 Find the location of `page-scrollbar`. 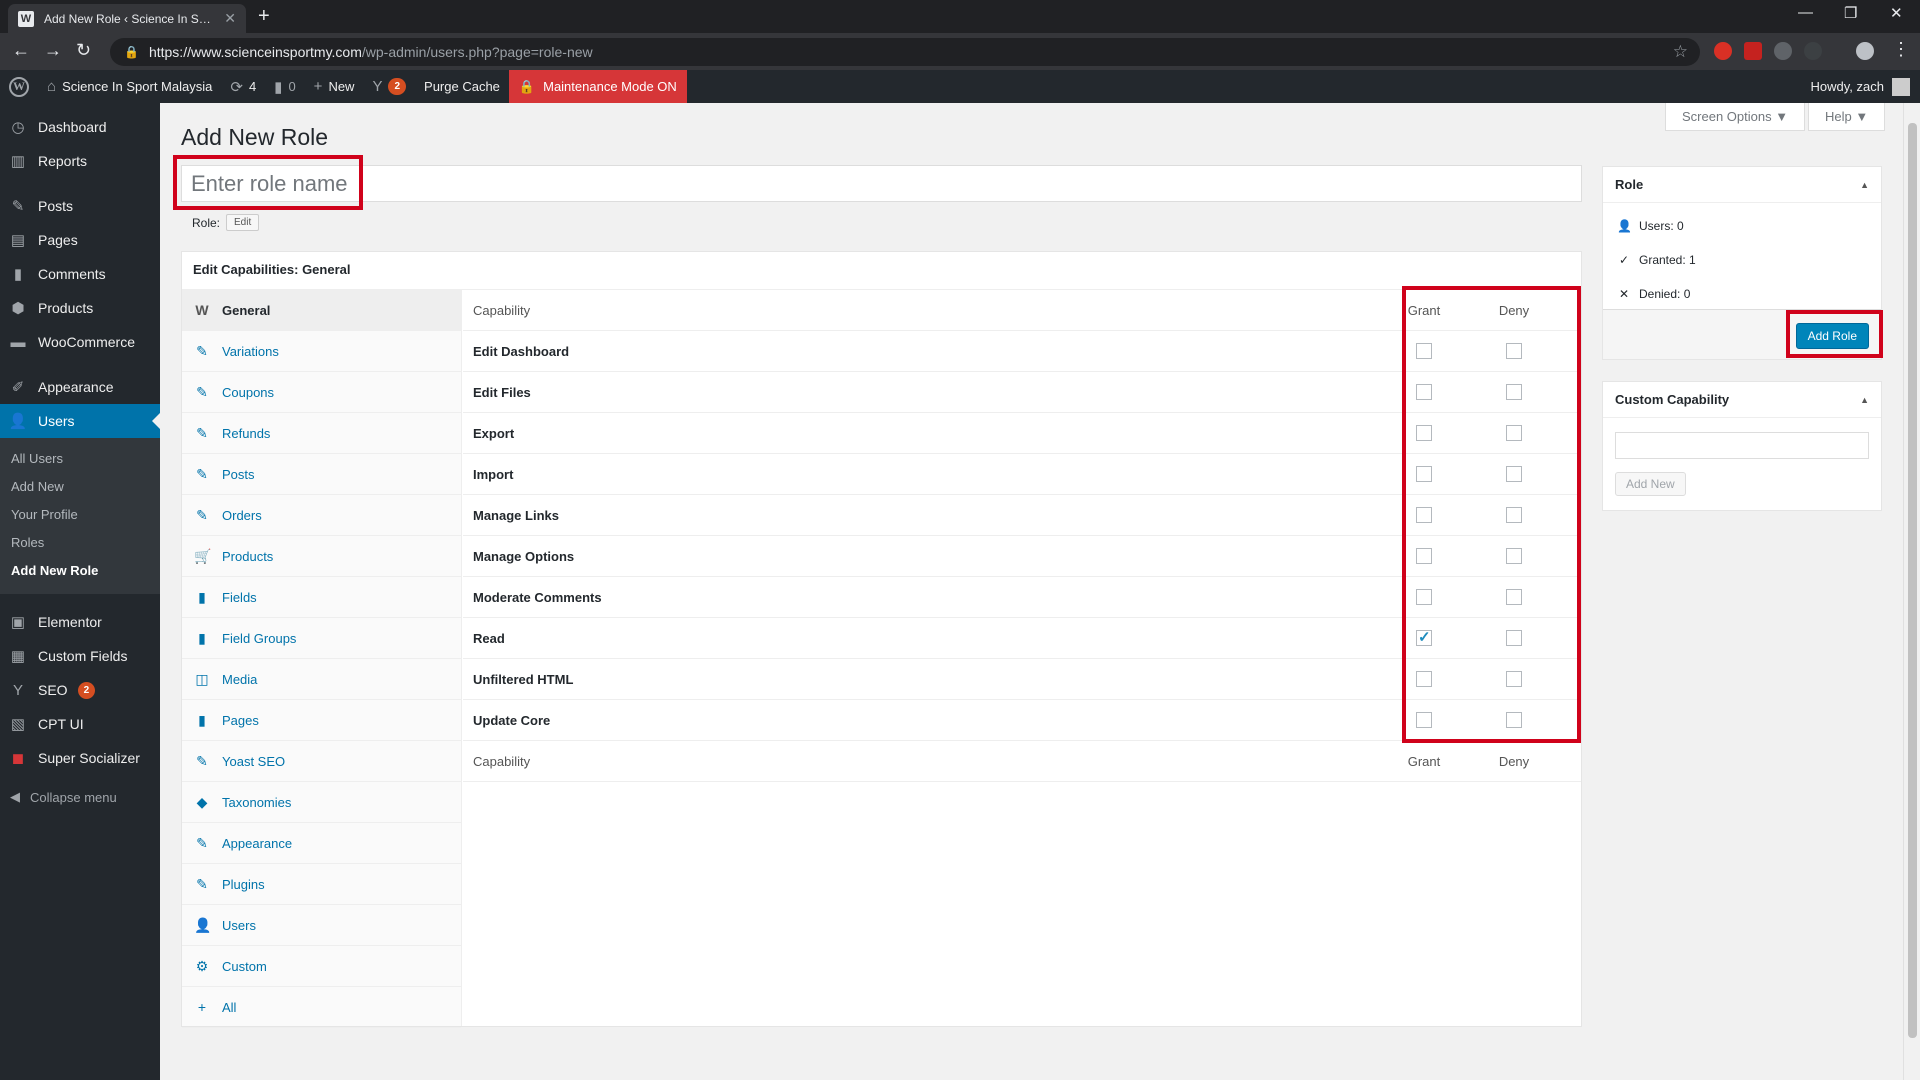

page-scrollbar is located at coordinates (1911, 591).